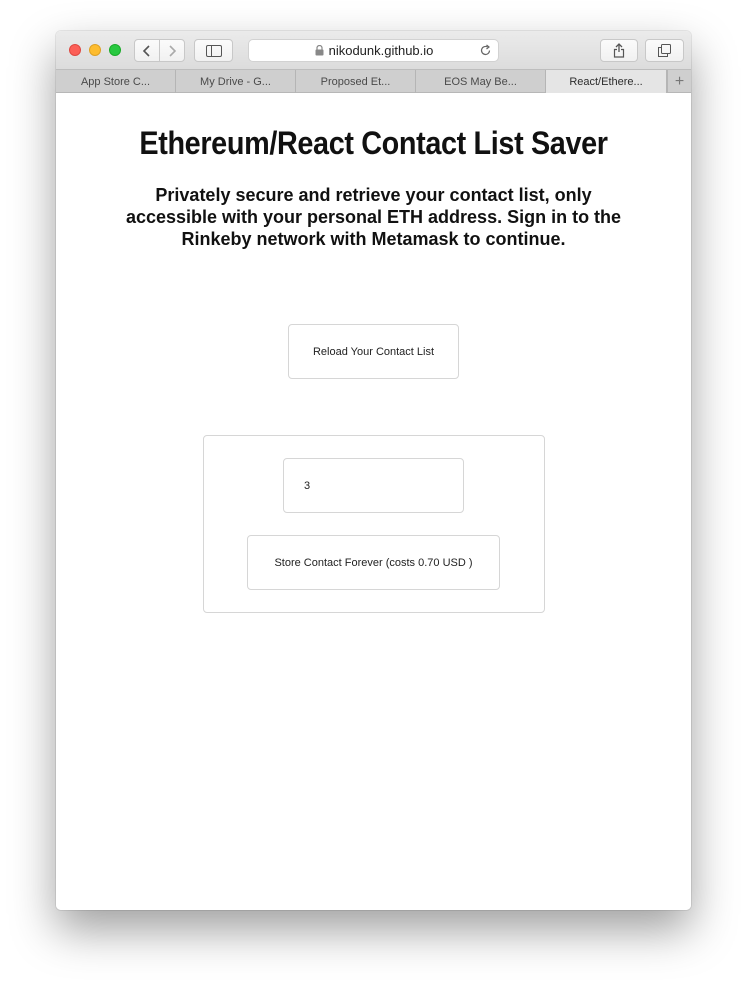 This screenshot has width=747, height=990. Describe the element at coordinates (373, 562) in the screenshot. I see `store-contact-button: Store Contact Forever (costs 0.70 USD )` at that location.